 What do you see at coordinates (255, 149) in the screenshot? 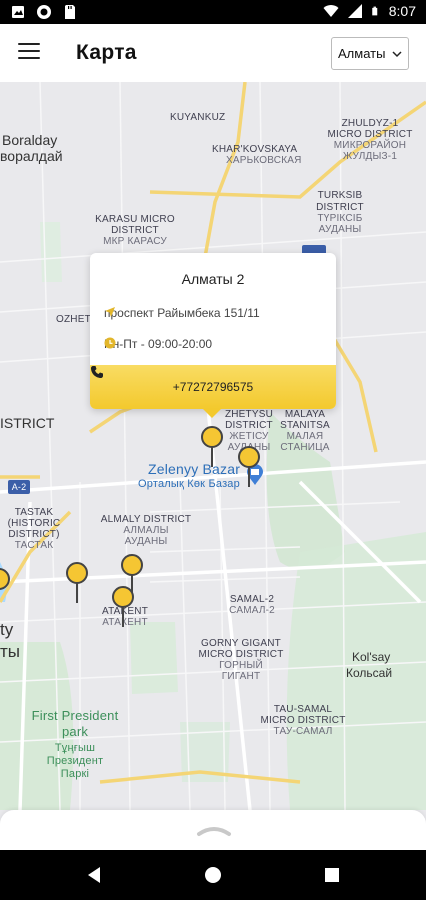
I see `label-kharkovskaya-en: KHAR'KOVSKAYA` at bounding box center [255, 149].